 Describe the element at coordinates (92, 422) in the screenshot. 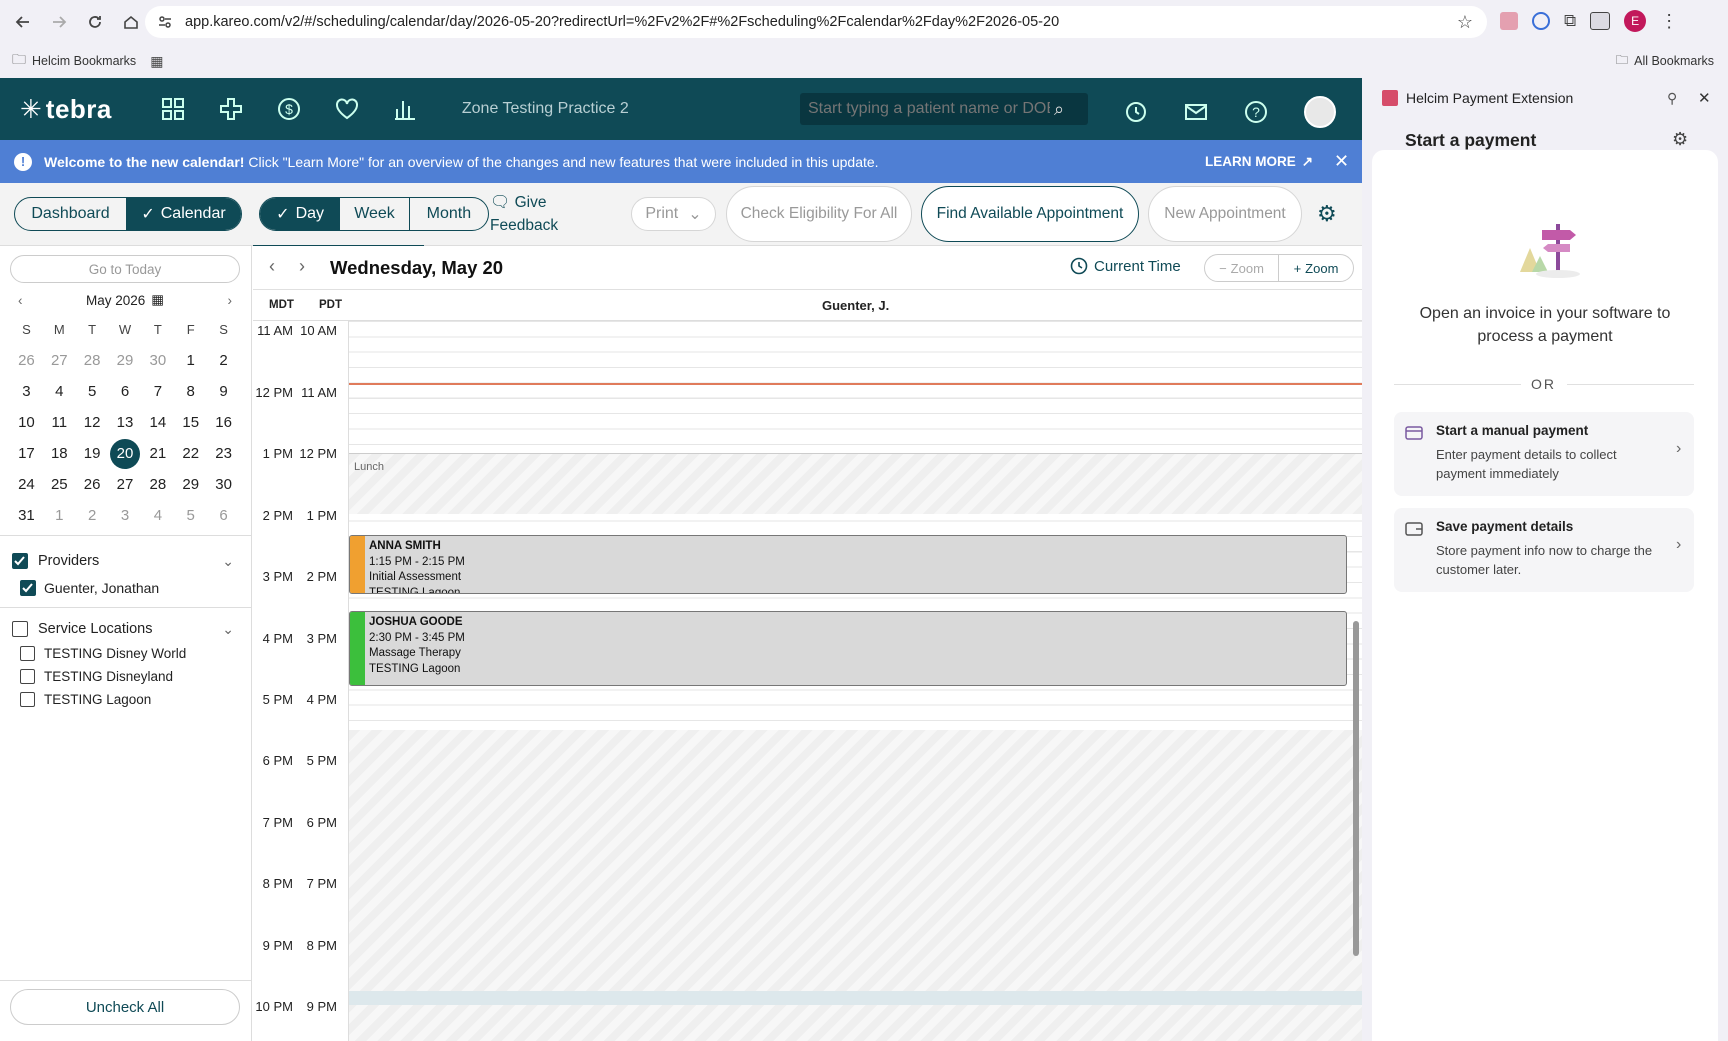

I see `calendar-day: 12` at that location.